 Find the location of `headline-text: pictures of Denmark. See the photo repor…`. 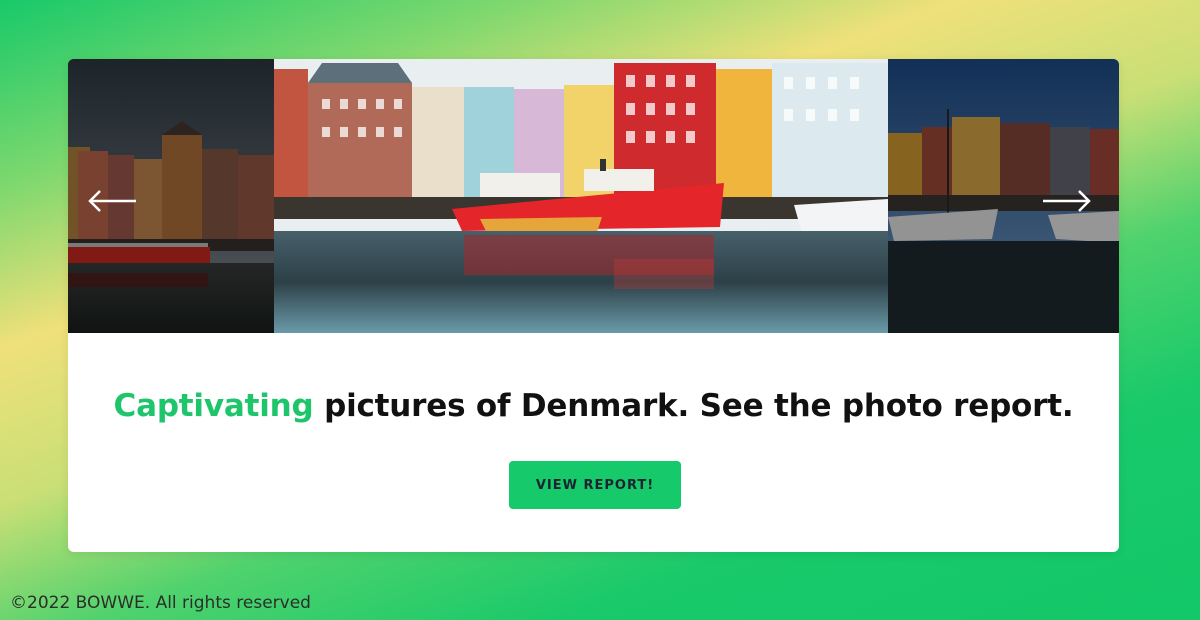

headline-text: pictures of Denmark. See the photo repor… is located at coordinates (693, 406).